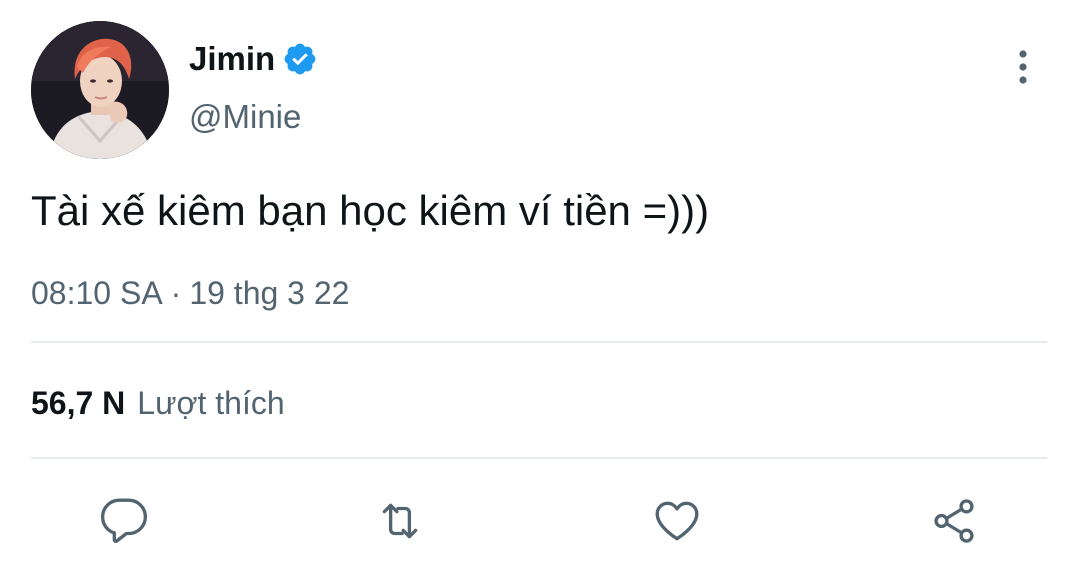 This screenshot has height=574, width=1080. I want to click on retweet-icon, so click(400, 521).